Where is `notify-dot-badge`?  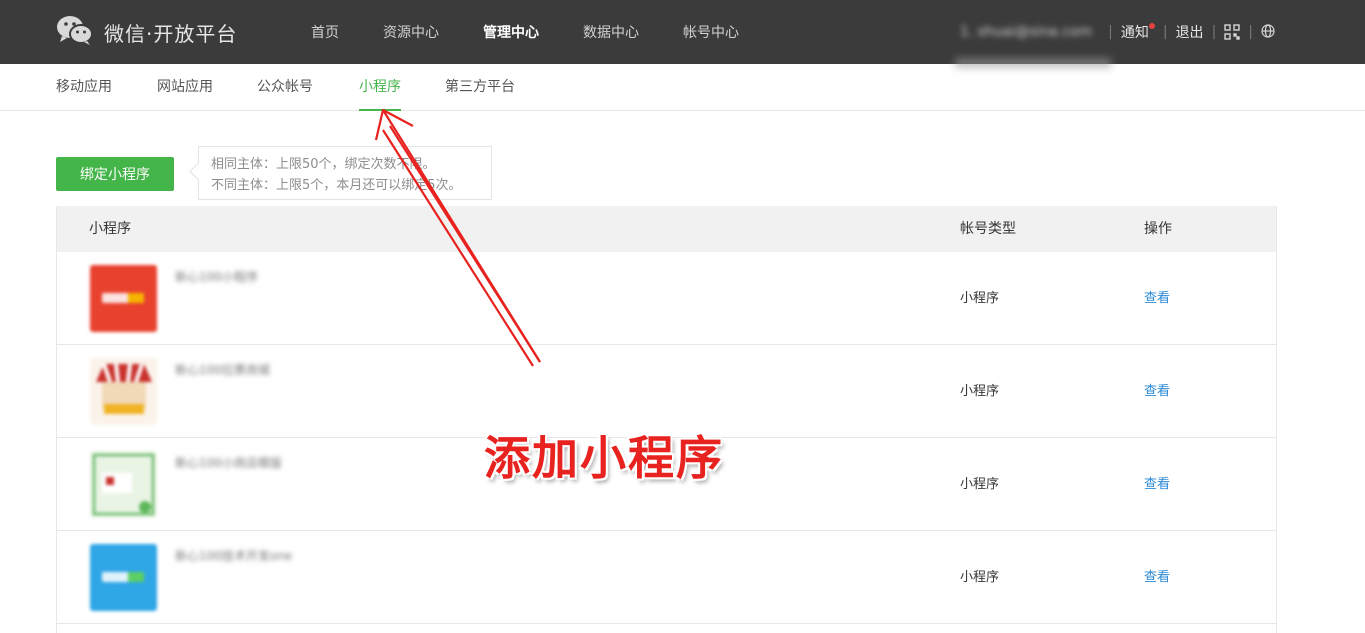 notify-dot-badge is located at coordinates (1151, 26).